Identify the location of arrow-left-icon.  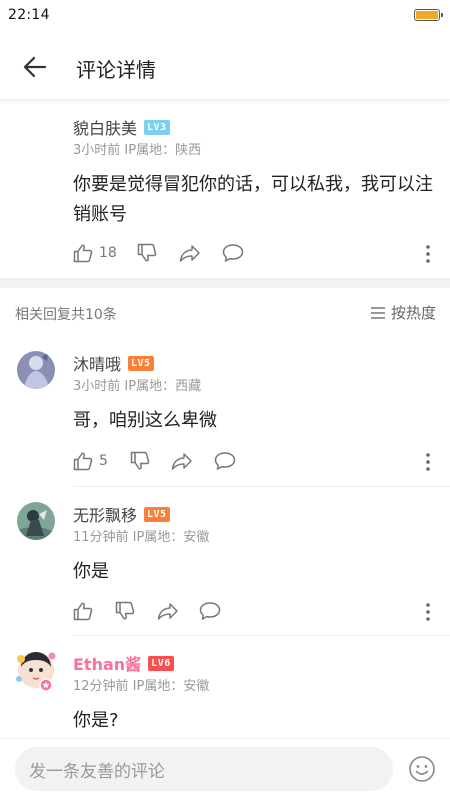
(35, 67).